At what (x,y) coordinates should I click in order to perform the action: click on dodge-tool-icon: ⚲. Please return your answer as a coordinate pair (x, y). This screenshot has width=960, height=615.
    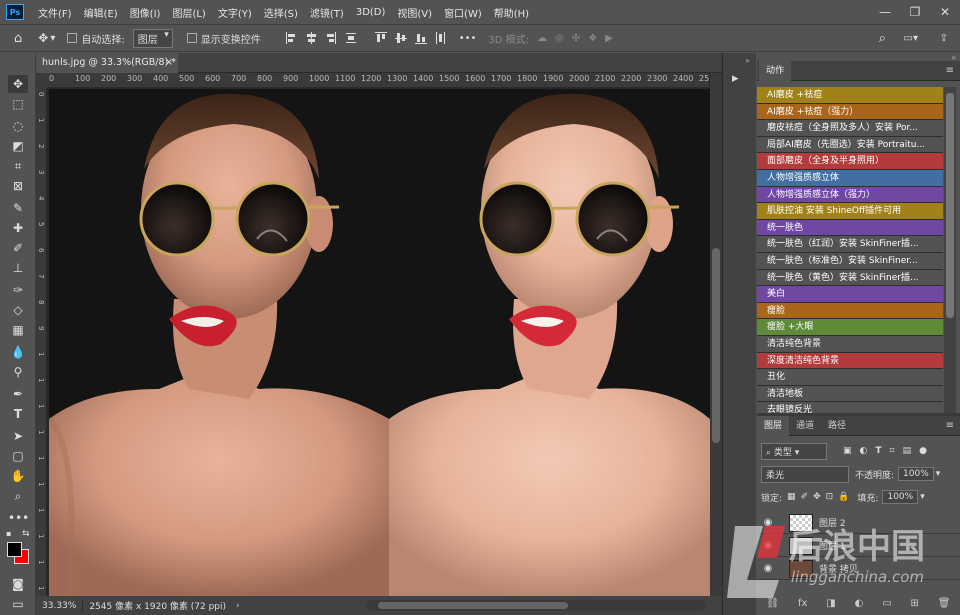
    Looking at the image, I should click on (18, 372).